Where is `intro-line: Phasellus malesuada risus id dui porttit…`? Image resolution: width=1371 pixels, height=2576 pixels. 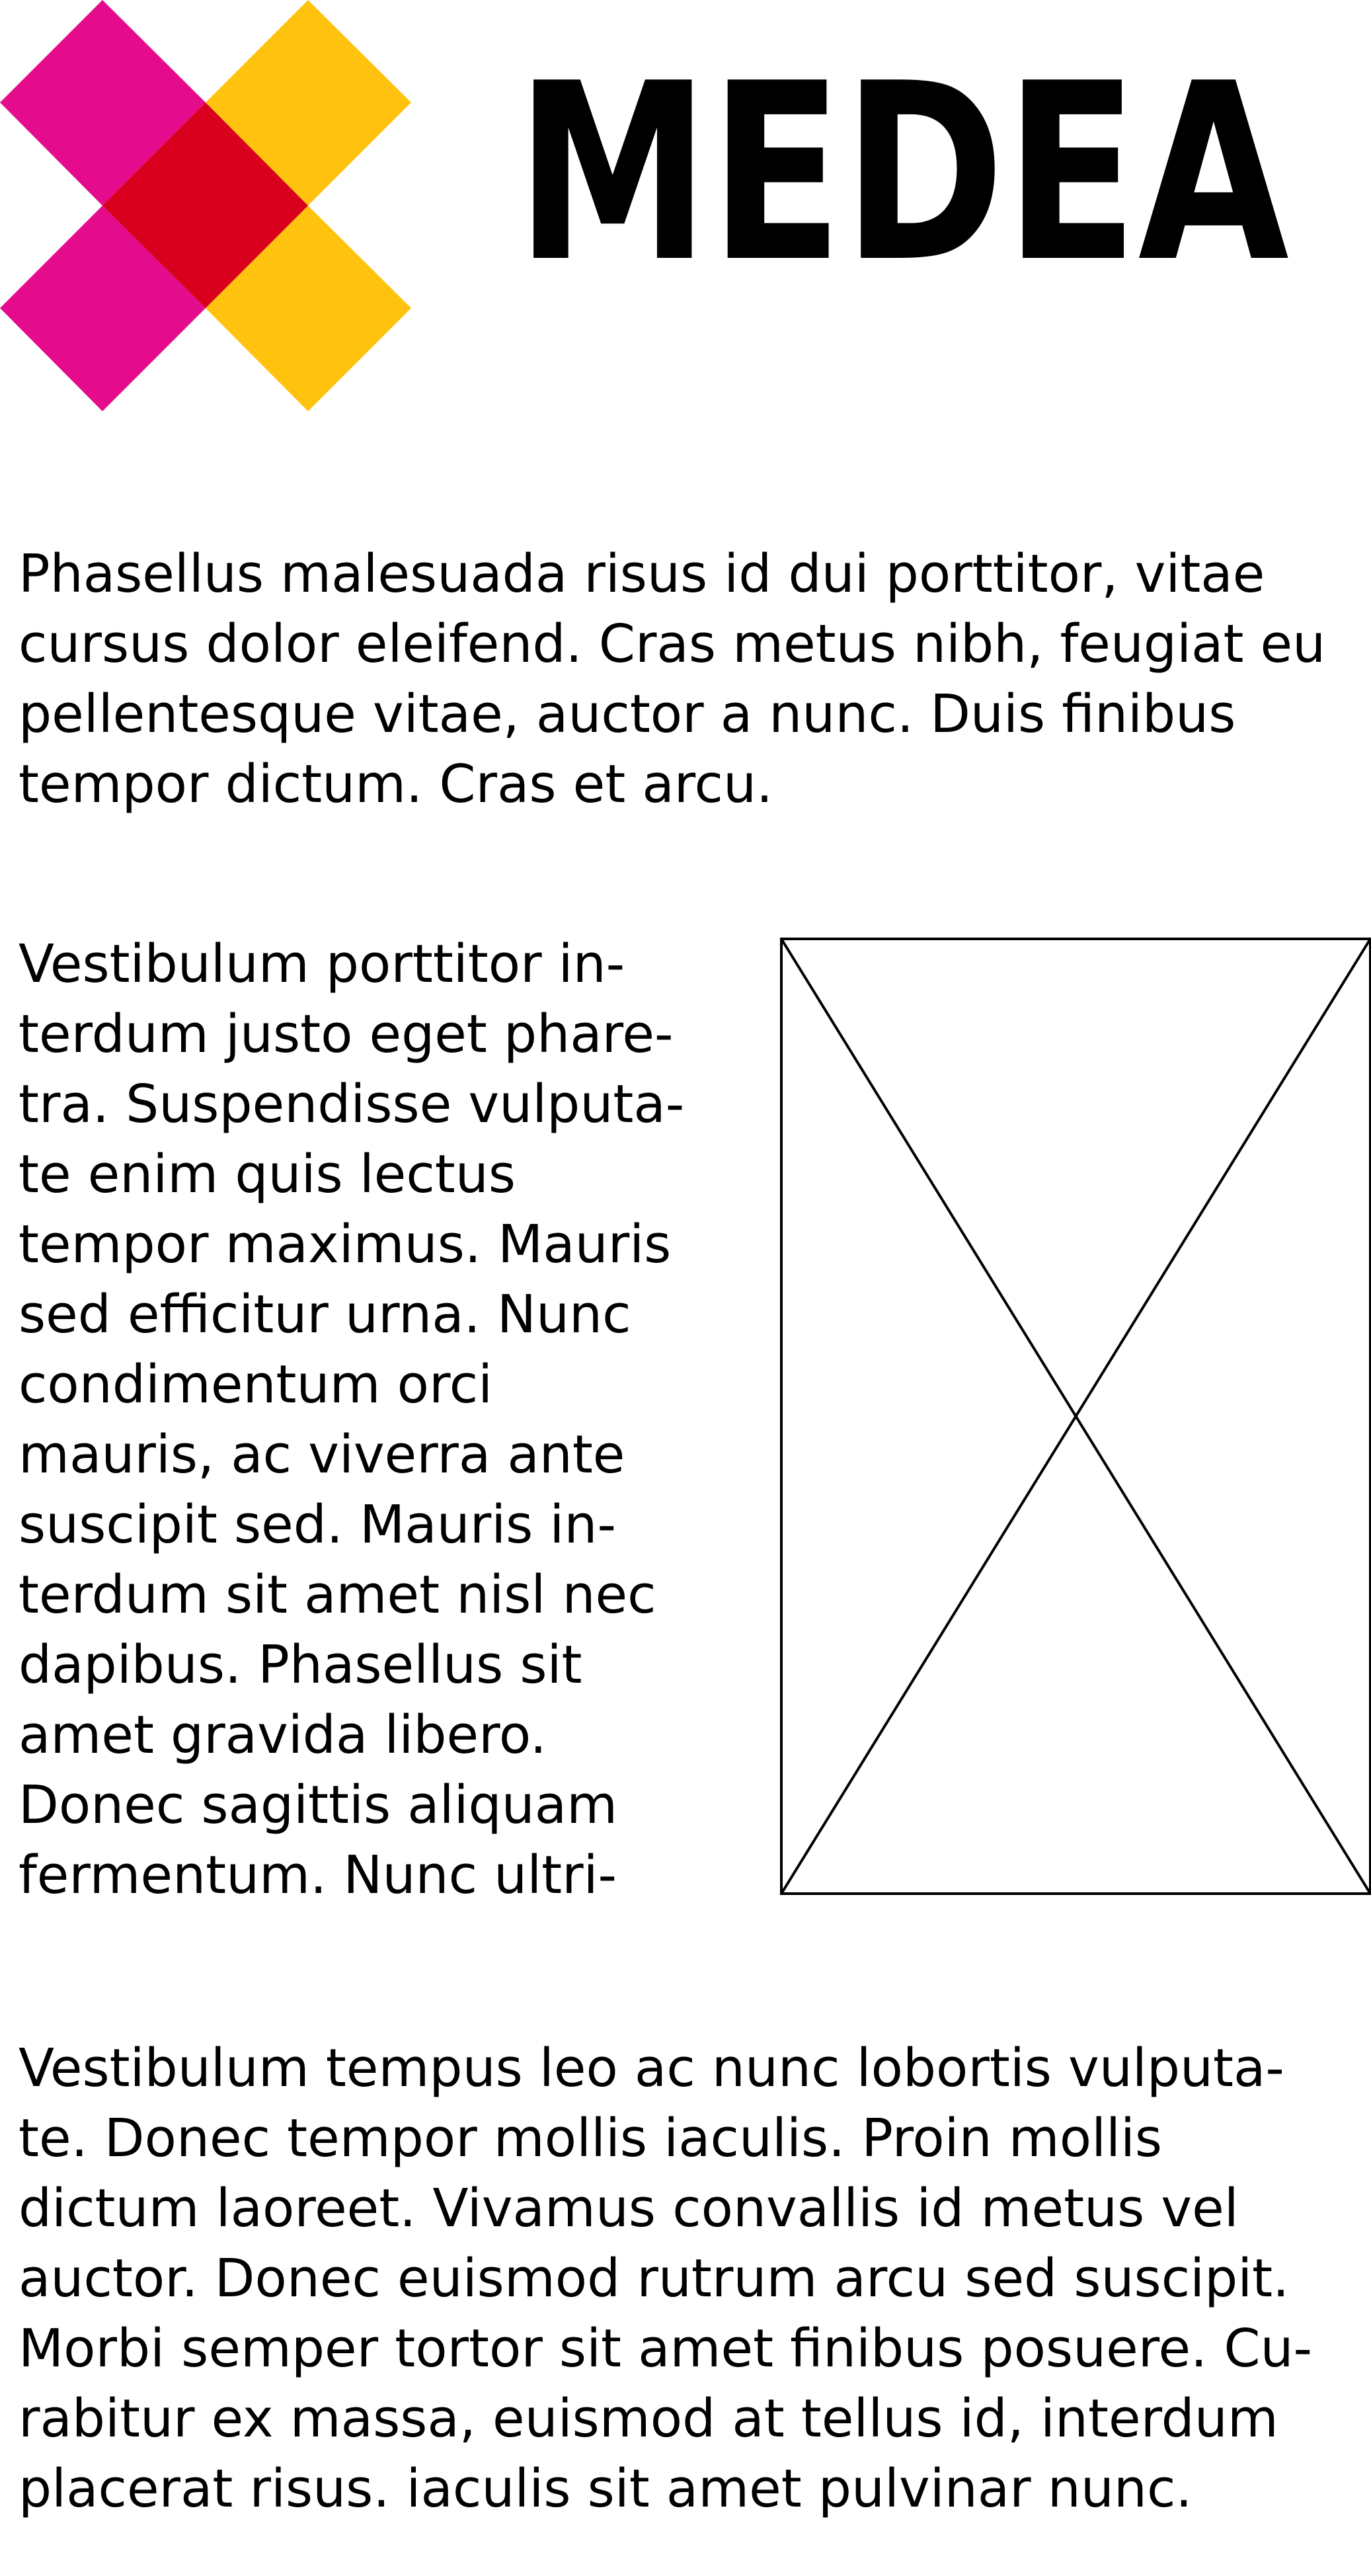
intro-line: Phasellus malesuada risus id dui porttit… is located at coordinates (642, 573).